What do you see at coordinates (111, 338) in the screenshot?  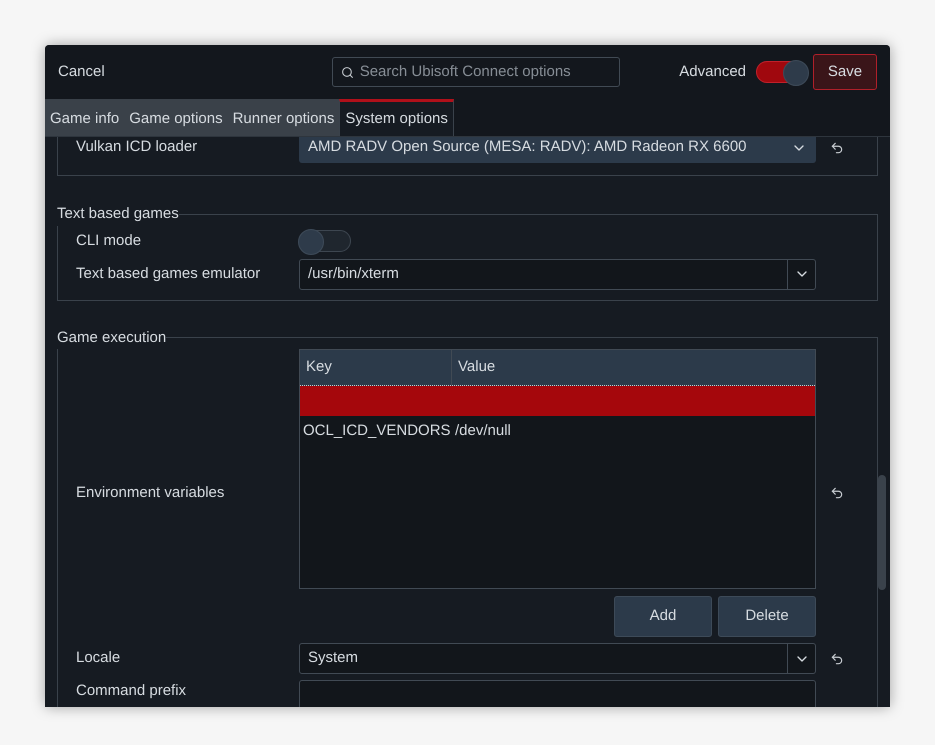 I see `section-title: Game execution` at bounding box center [111, 338].